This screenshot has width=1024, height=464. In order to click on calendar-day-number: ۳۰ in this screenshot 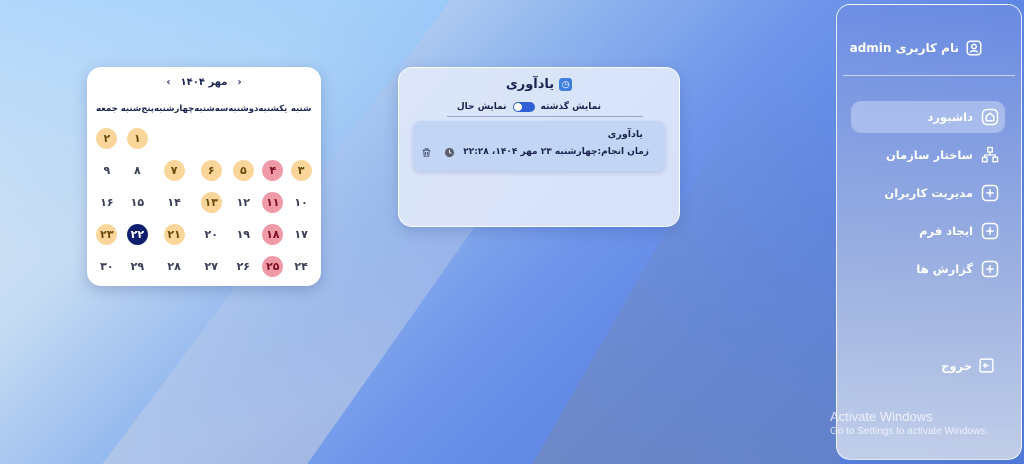, I will do `click(107, 266)`.